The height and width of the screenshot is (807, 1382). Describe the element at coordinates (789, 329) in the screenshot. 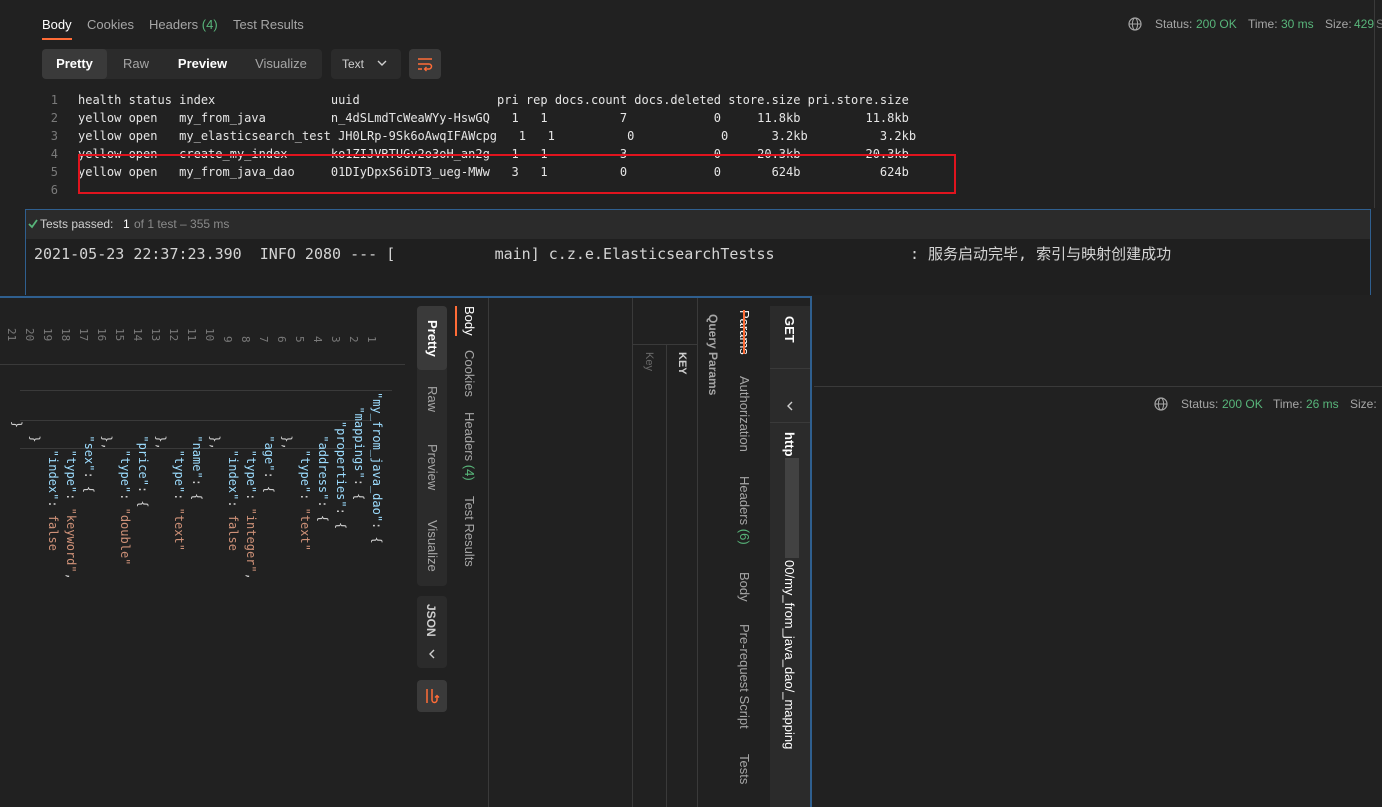

I see `method-selector: GET` at that location.